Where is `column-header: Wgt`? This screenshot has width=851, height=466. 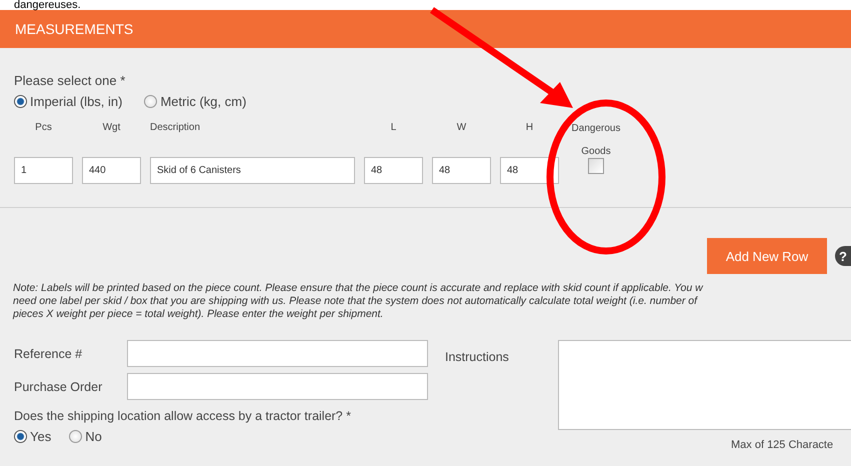
column-header: Wgt is located at coordinates (112, 128).